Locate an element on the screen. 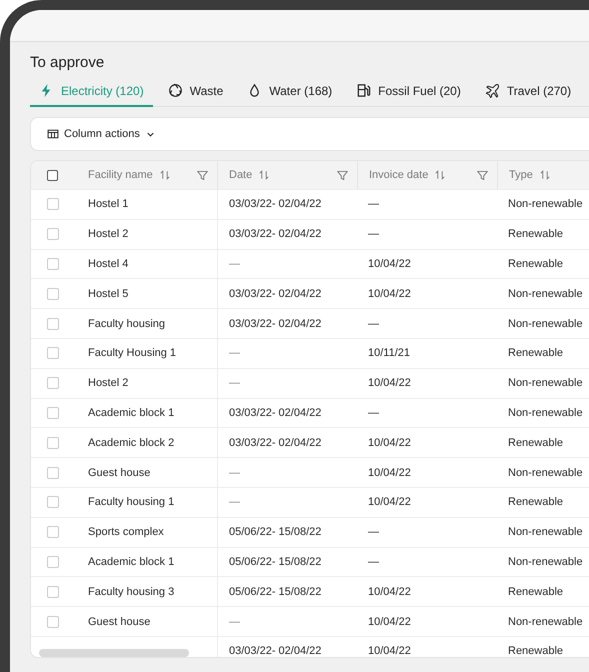  table-cell: Faculty Housing 1 is located at coordinates (132, 353).